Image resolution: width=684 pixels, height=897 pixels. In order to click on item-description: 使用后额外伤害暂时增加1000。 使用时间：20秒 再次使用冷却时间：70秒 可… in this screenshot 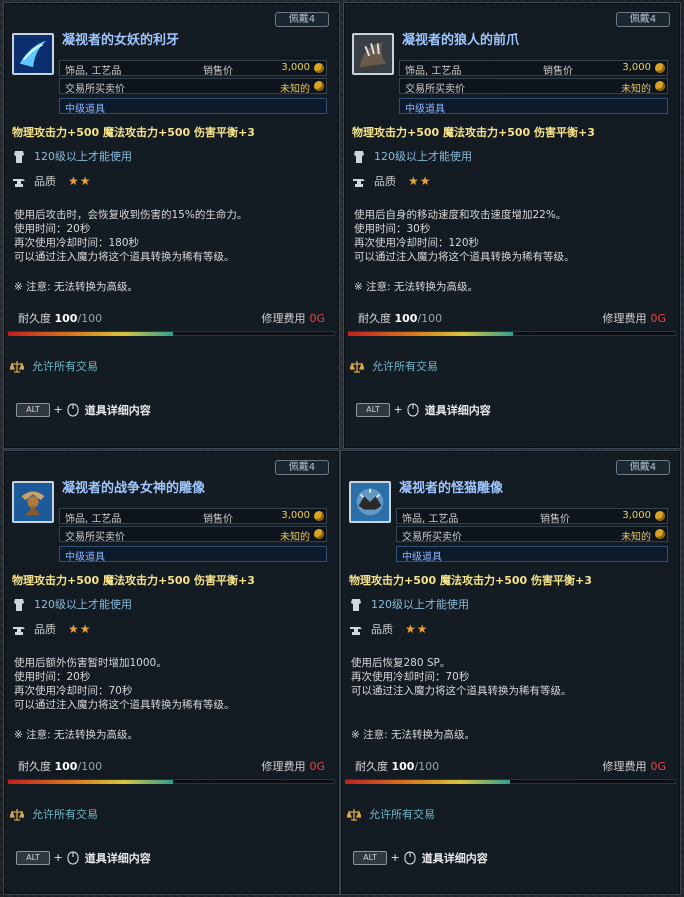, I will do `click(124, 684)`.